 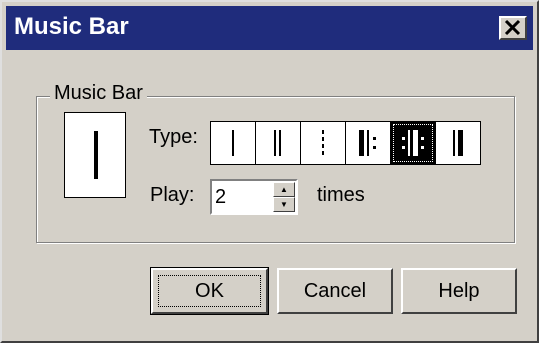 I want to click on repeat-start-barline-icon, so click(x=367, y=143).